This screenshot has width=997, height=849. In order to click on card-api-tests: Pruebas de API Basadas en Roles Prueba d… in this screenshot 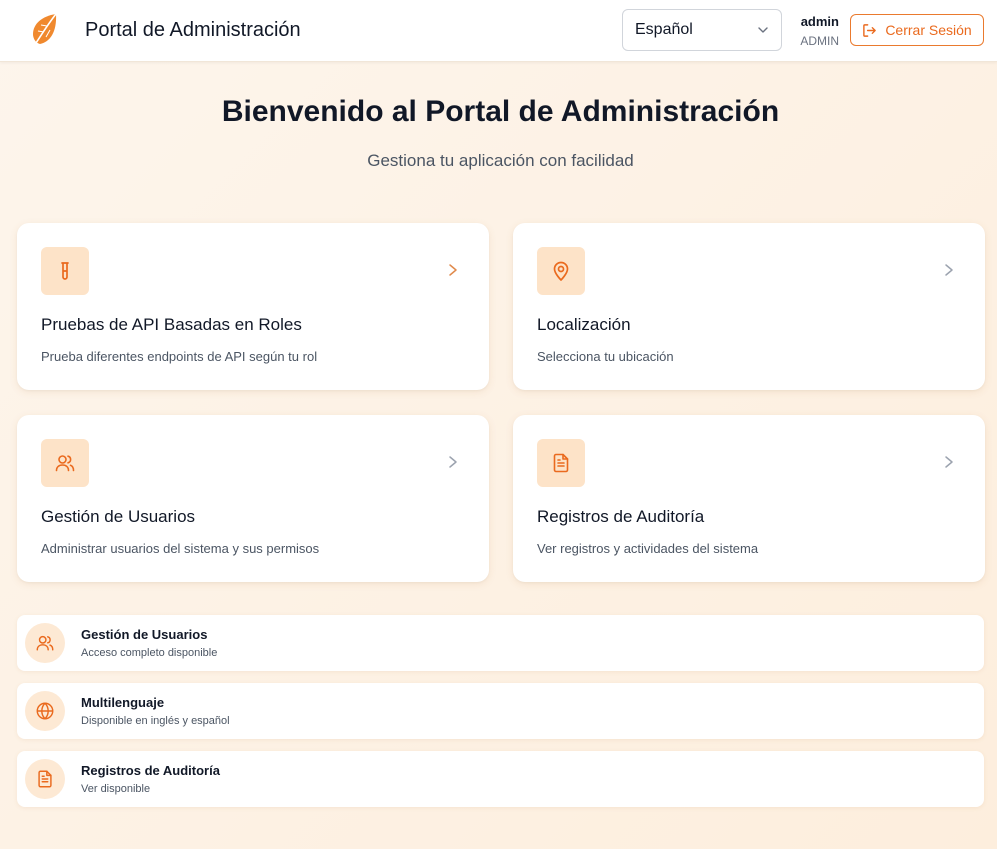, I will do `click(253, 306)`.